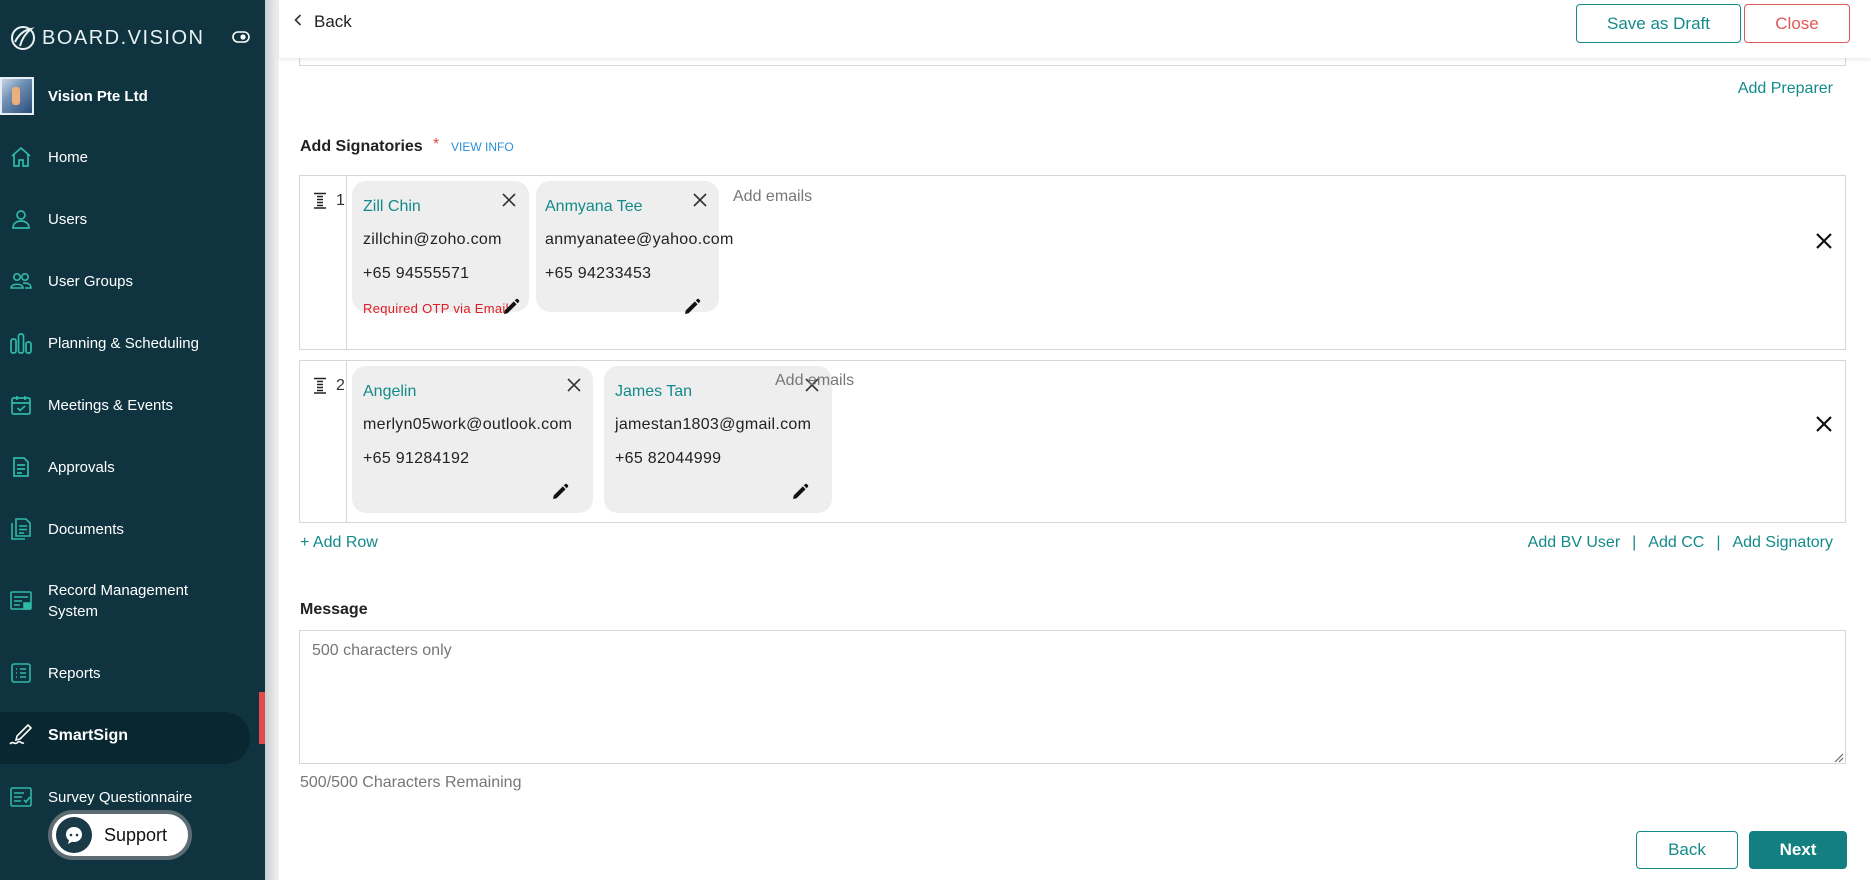 This screenshot has height=880, width=1871. Describe the element at coordinates (654, 391) in the screenshot. I see `signatory-name: James Tan` at that location.